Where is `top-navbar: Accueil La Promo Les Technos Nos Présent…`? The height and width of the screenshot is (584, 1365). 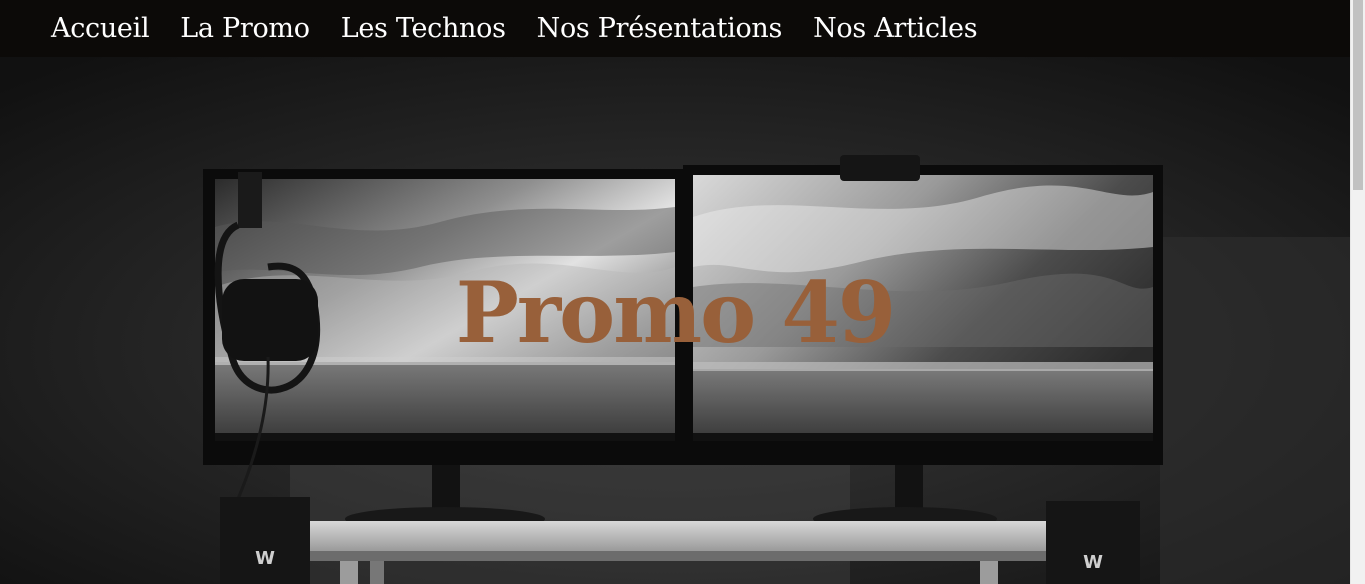
top-navbar: Accueil La Promo Les Technos Nos Présent… is located at coordinates (675, 28).